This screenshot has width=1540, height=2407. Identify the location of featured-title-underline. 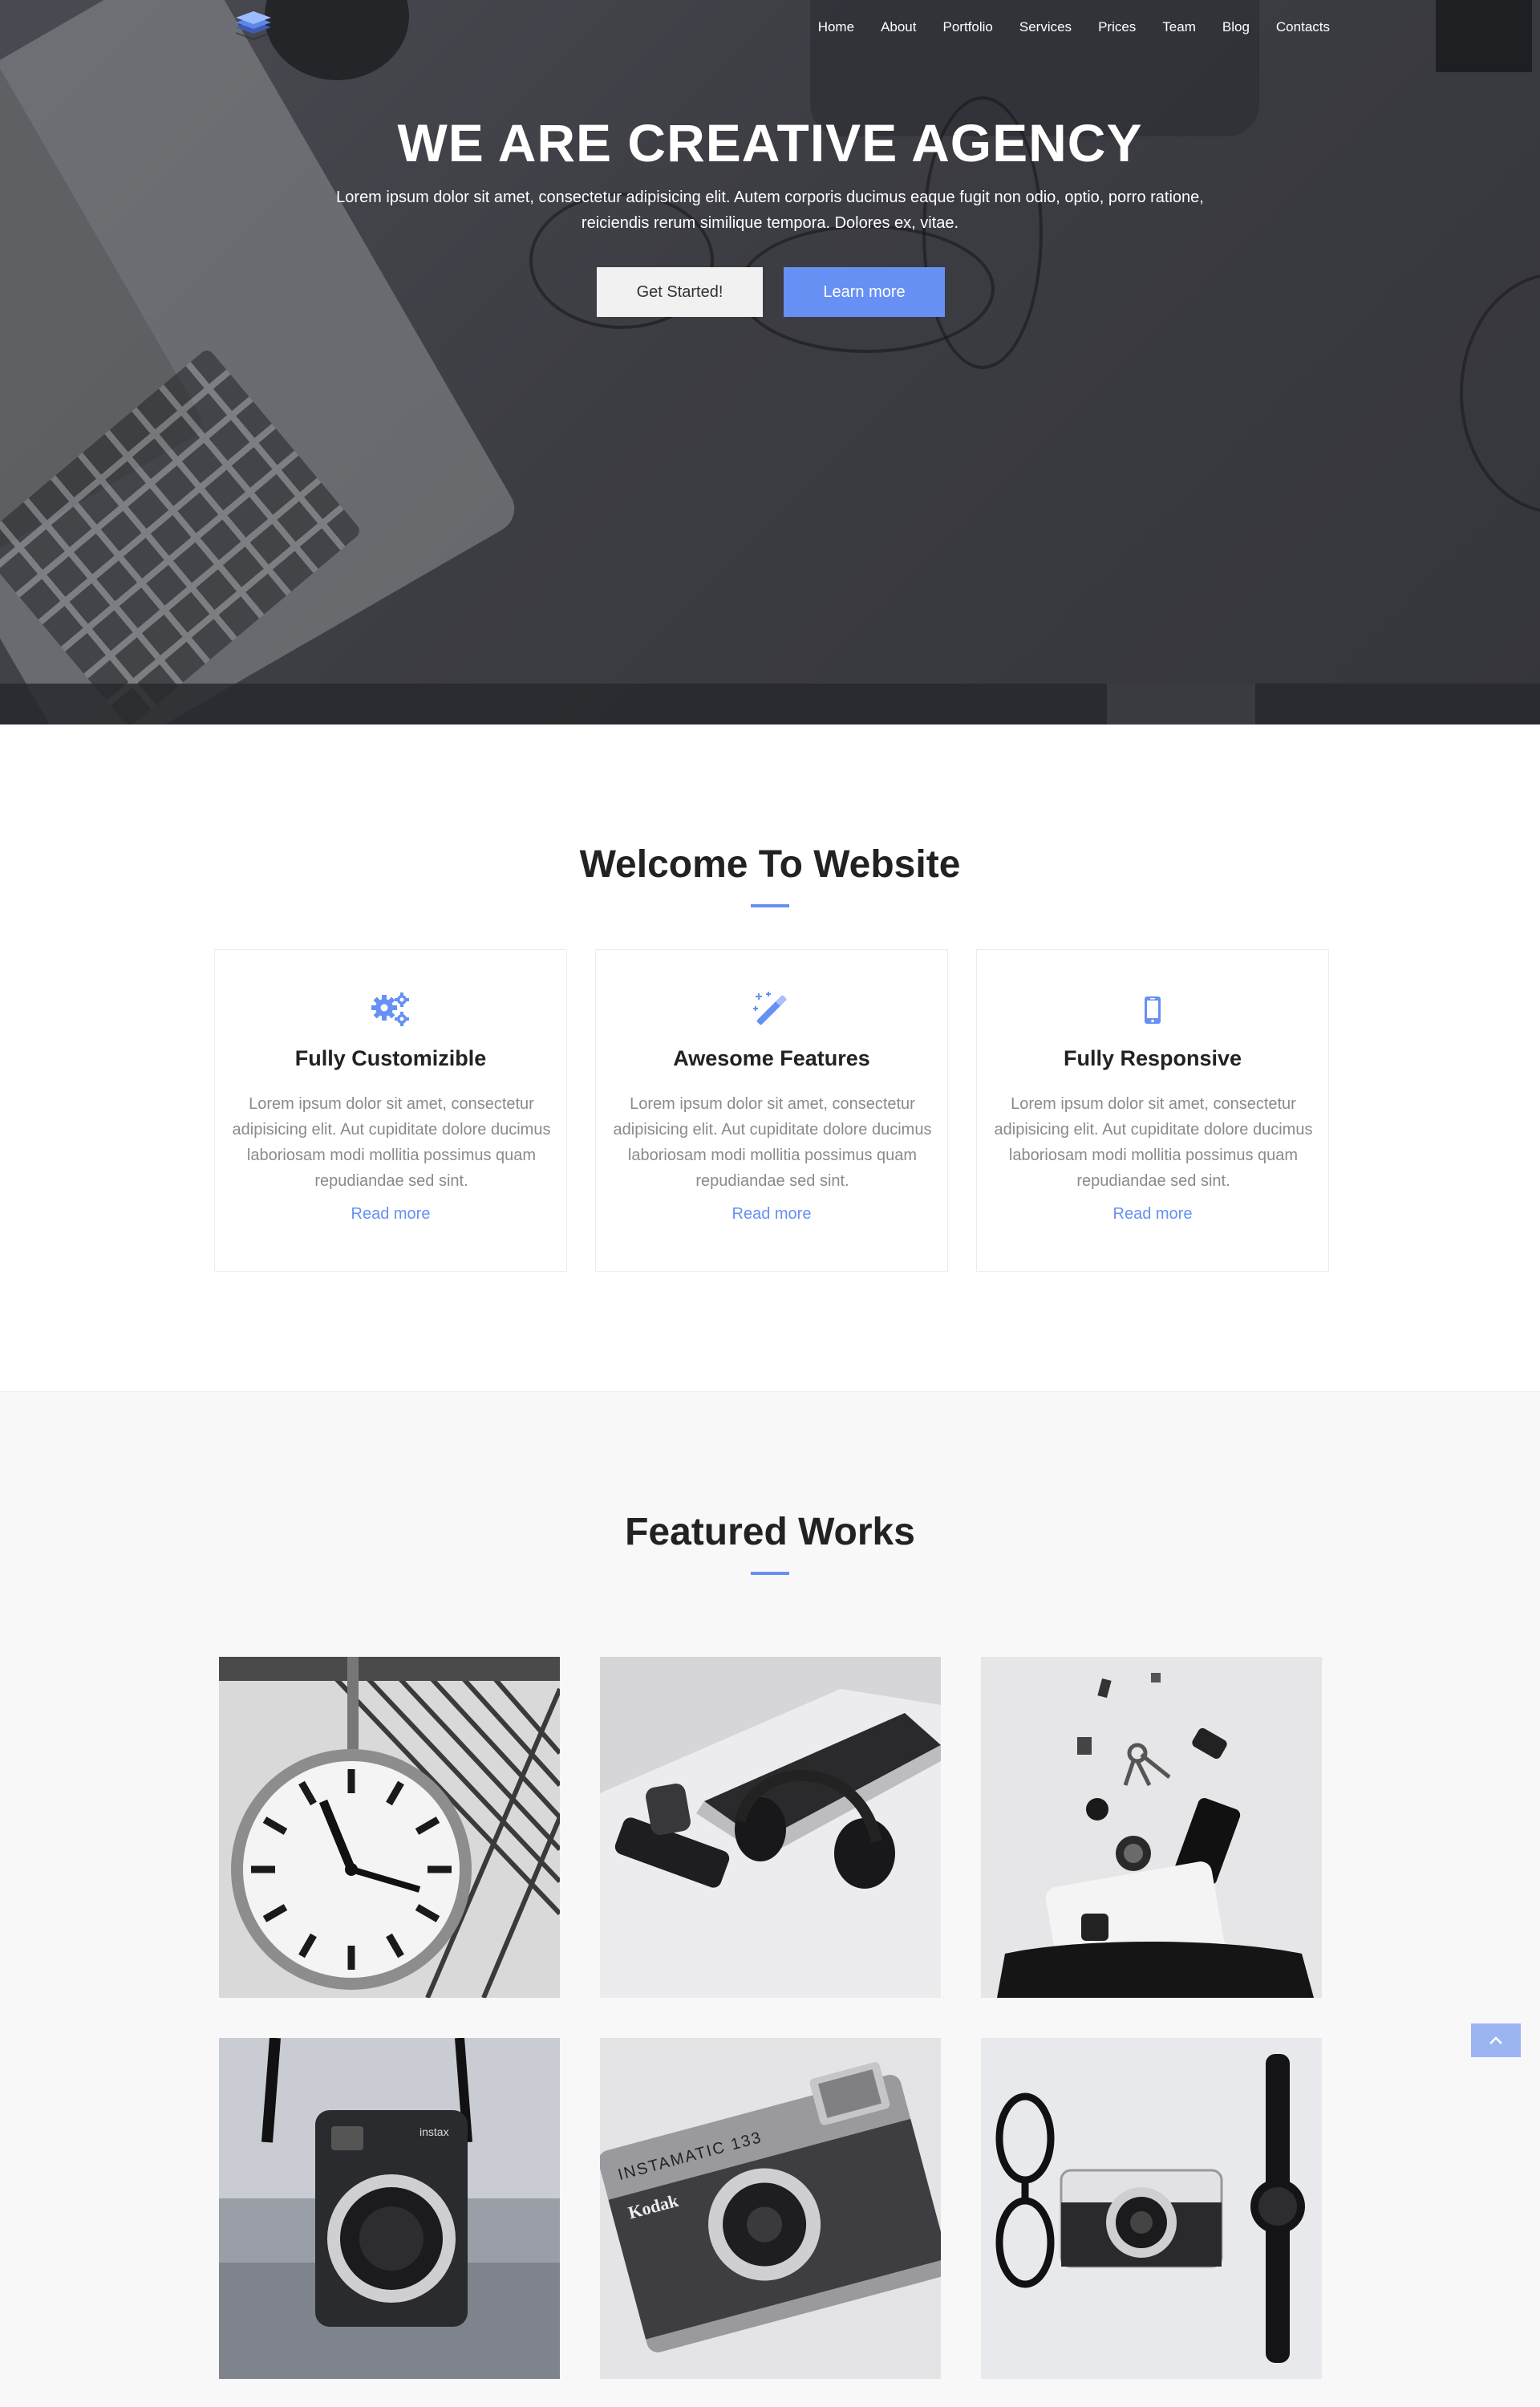
(770, 1573).